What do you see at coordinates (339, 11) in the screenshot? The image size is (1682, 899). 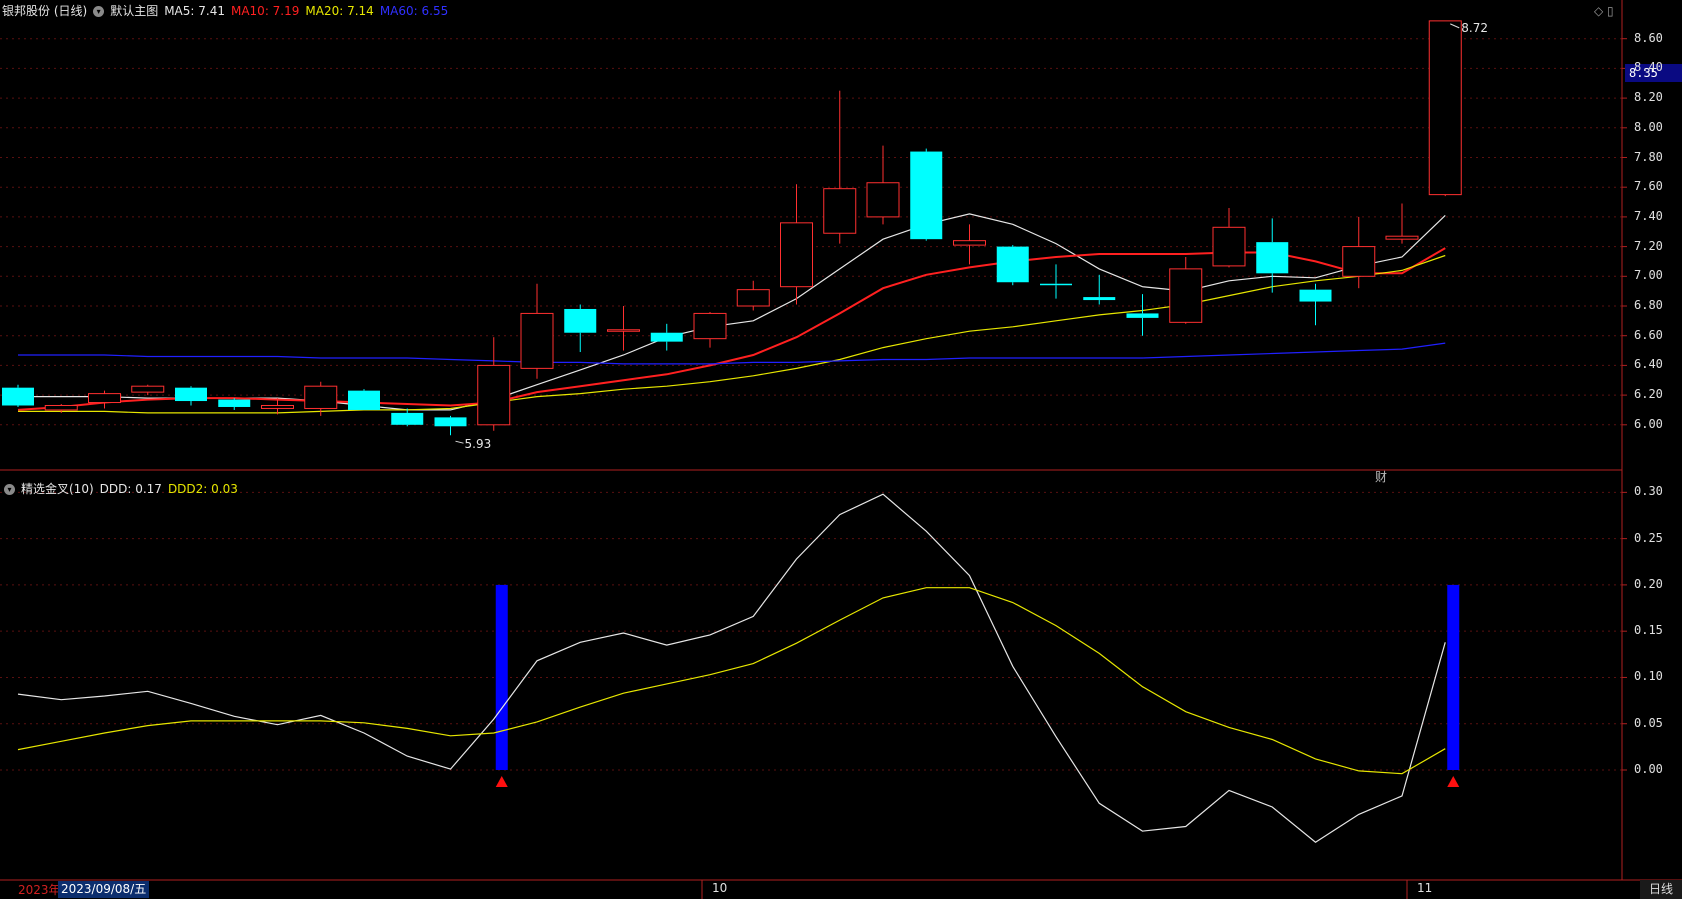 I see `ma20-label: MA20: 7.14` at bounding box center [339, 11].